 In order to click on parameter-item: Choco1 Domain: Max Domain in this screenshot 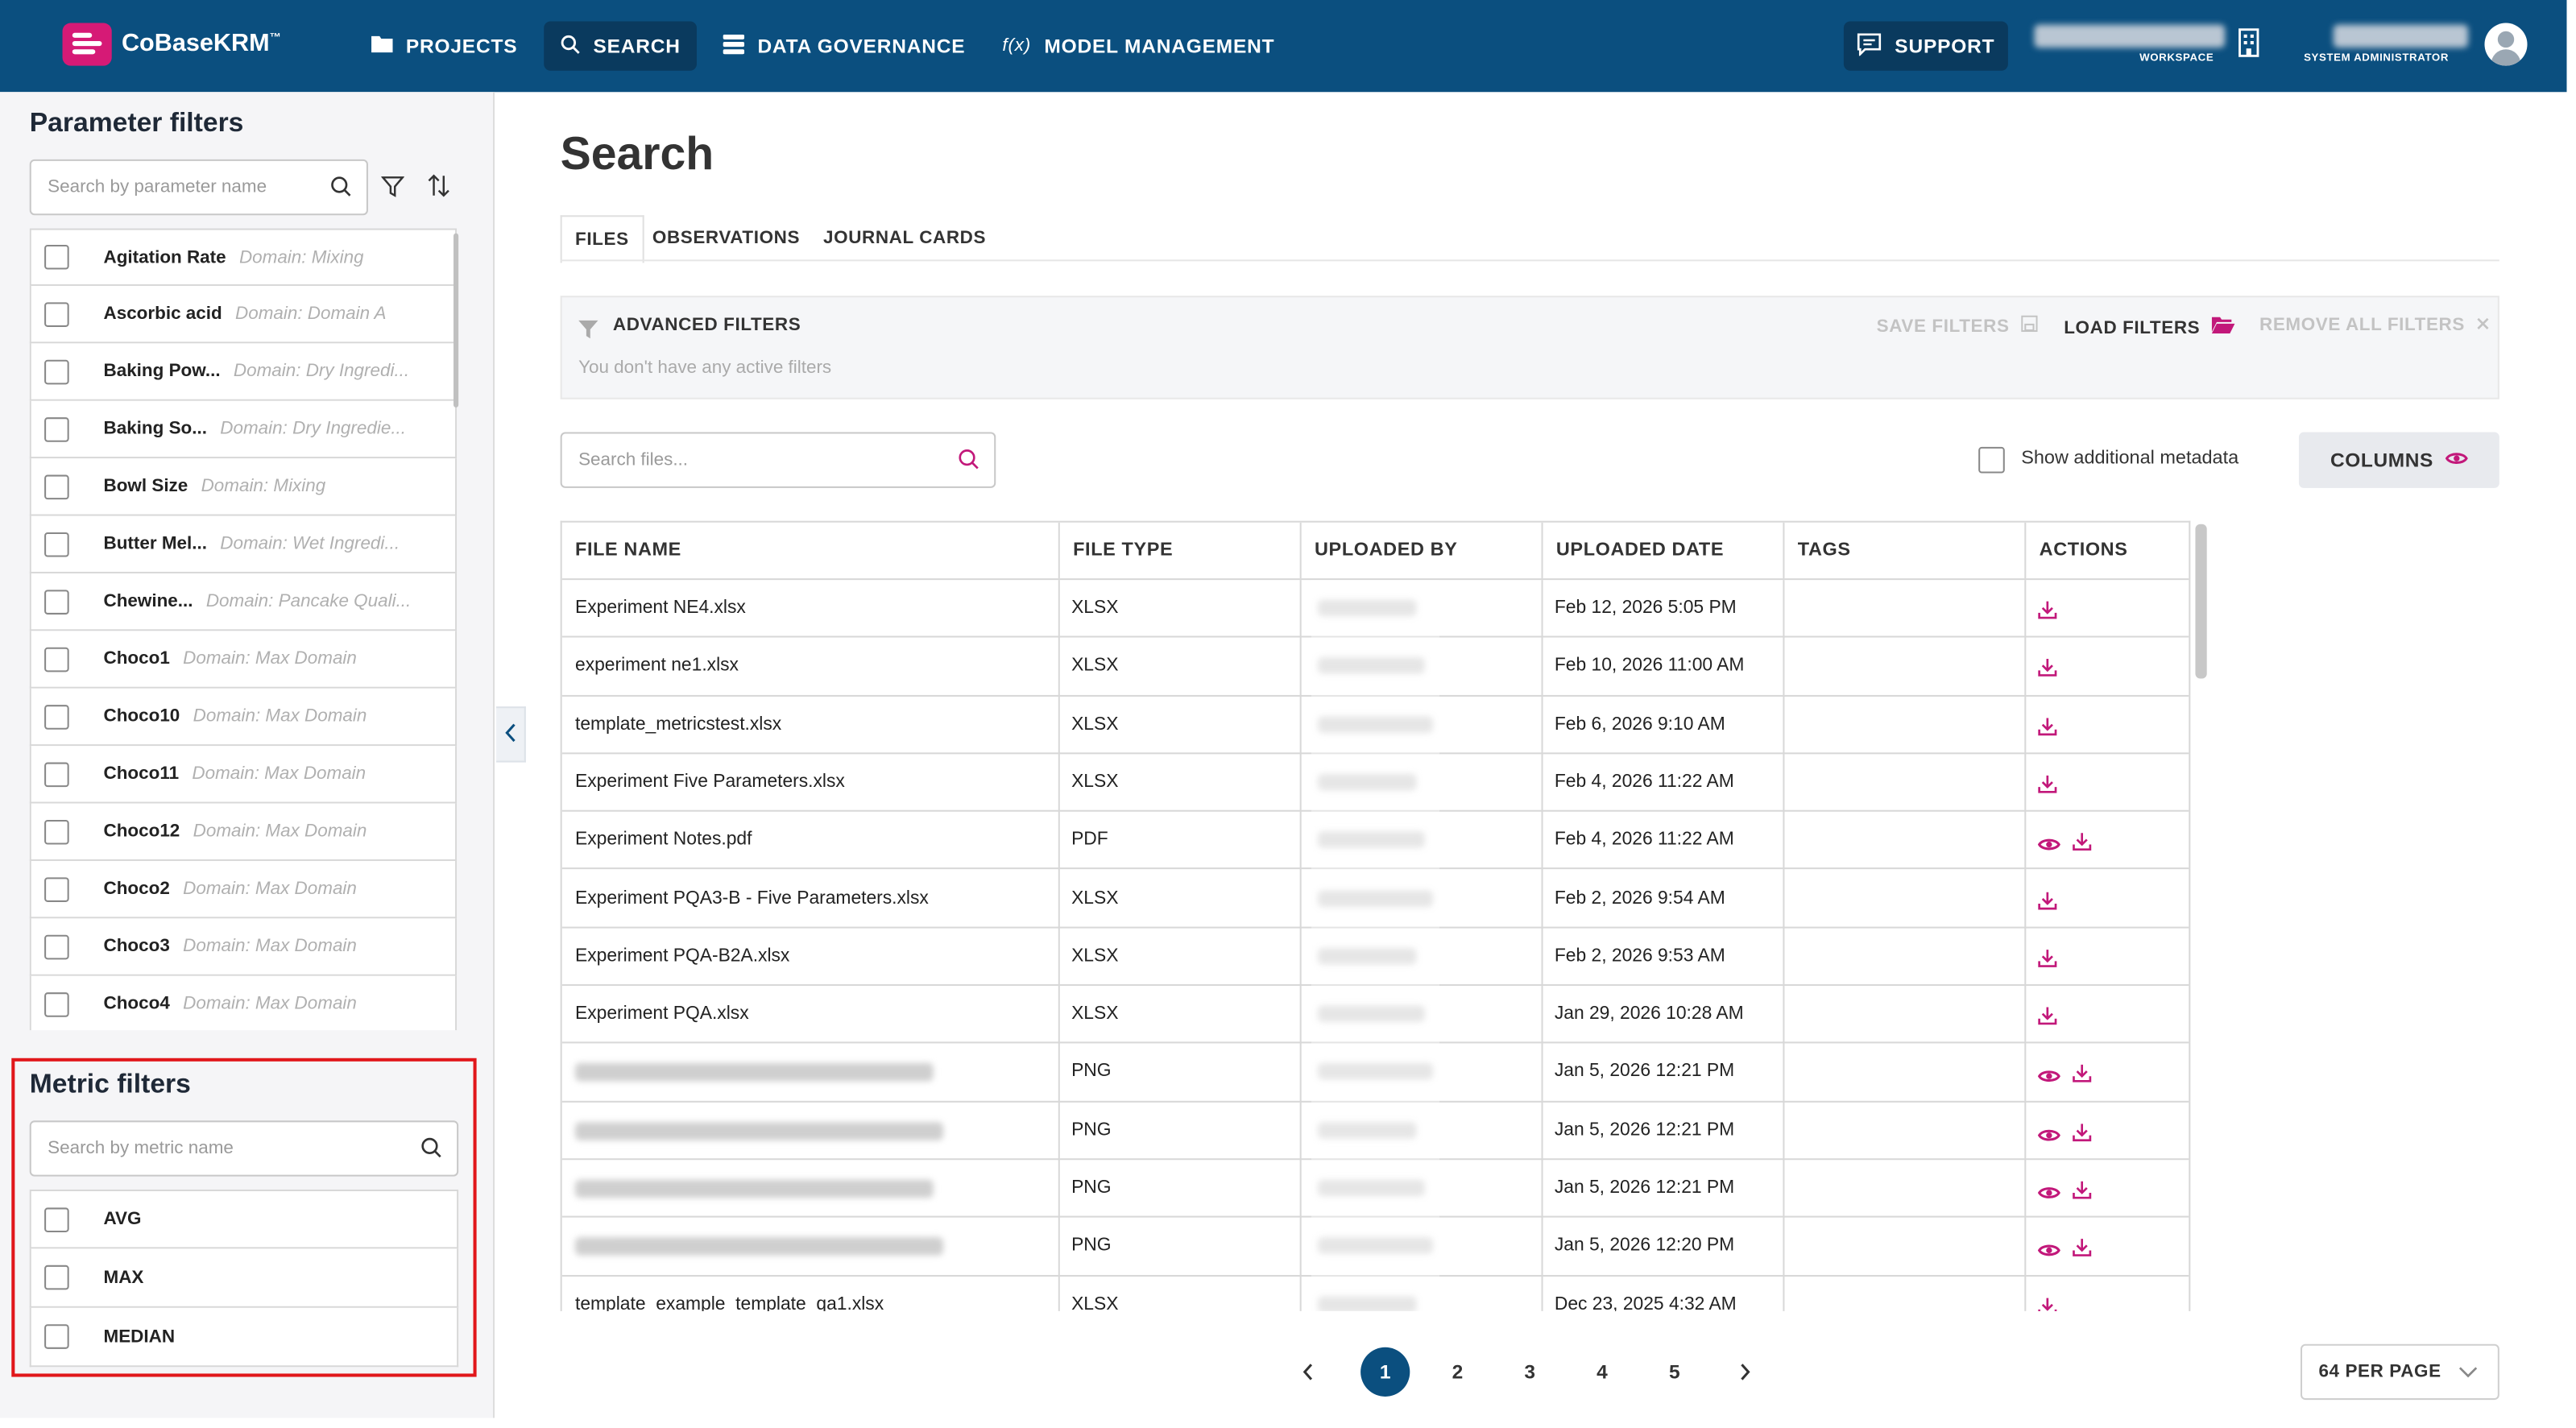, I will do `click(243, 660)`.